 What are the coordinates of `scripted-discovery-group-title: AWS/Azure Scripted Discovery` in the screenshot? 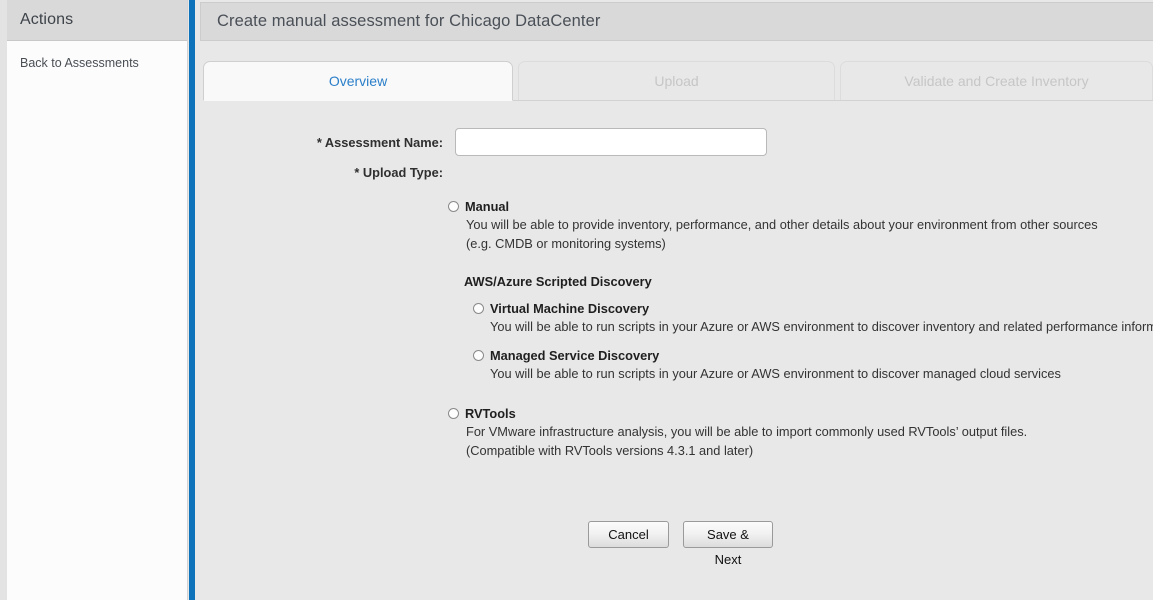 It's located at (558, 281).